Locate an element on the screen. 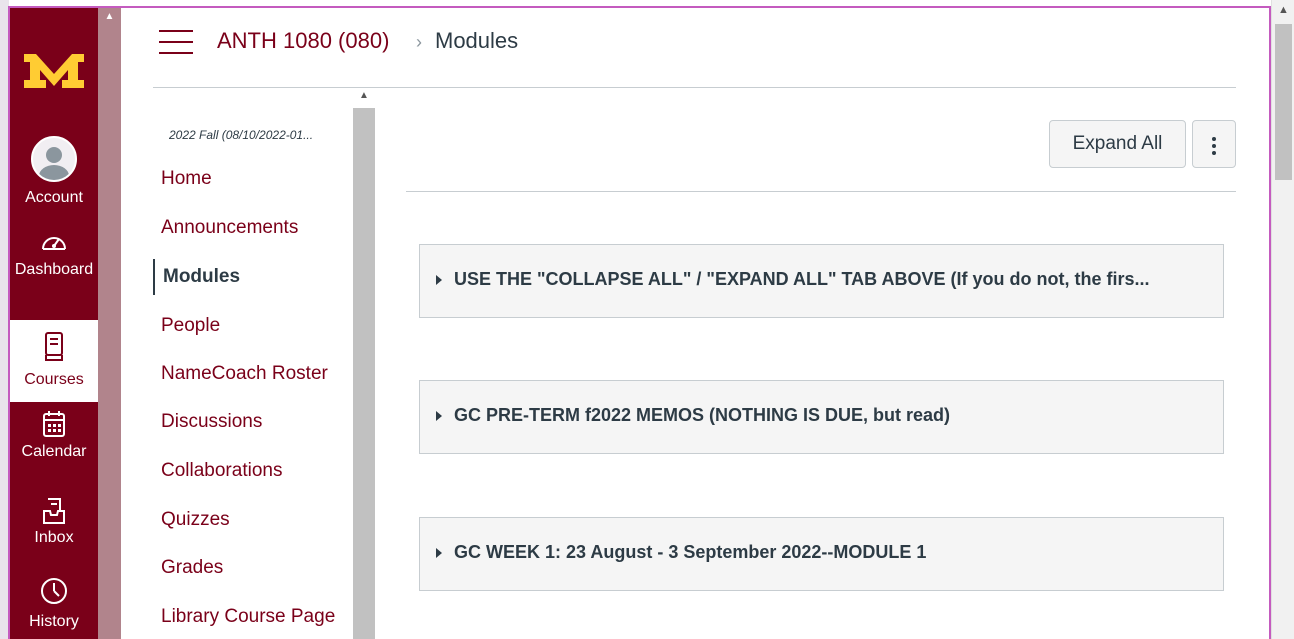  nav-calendar-label: Calendar is located at coordinates (54, 451).